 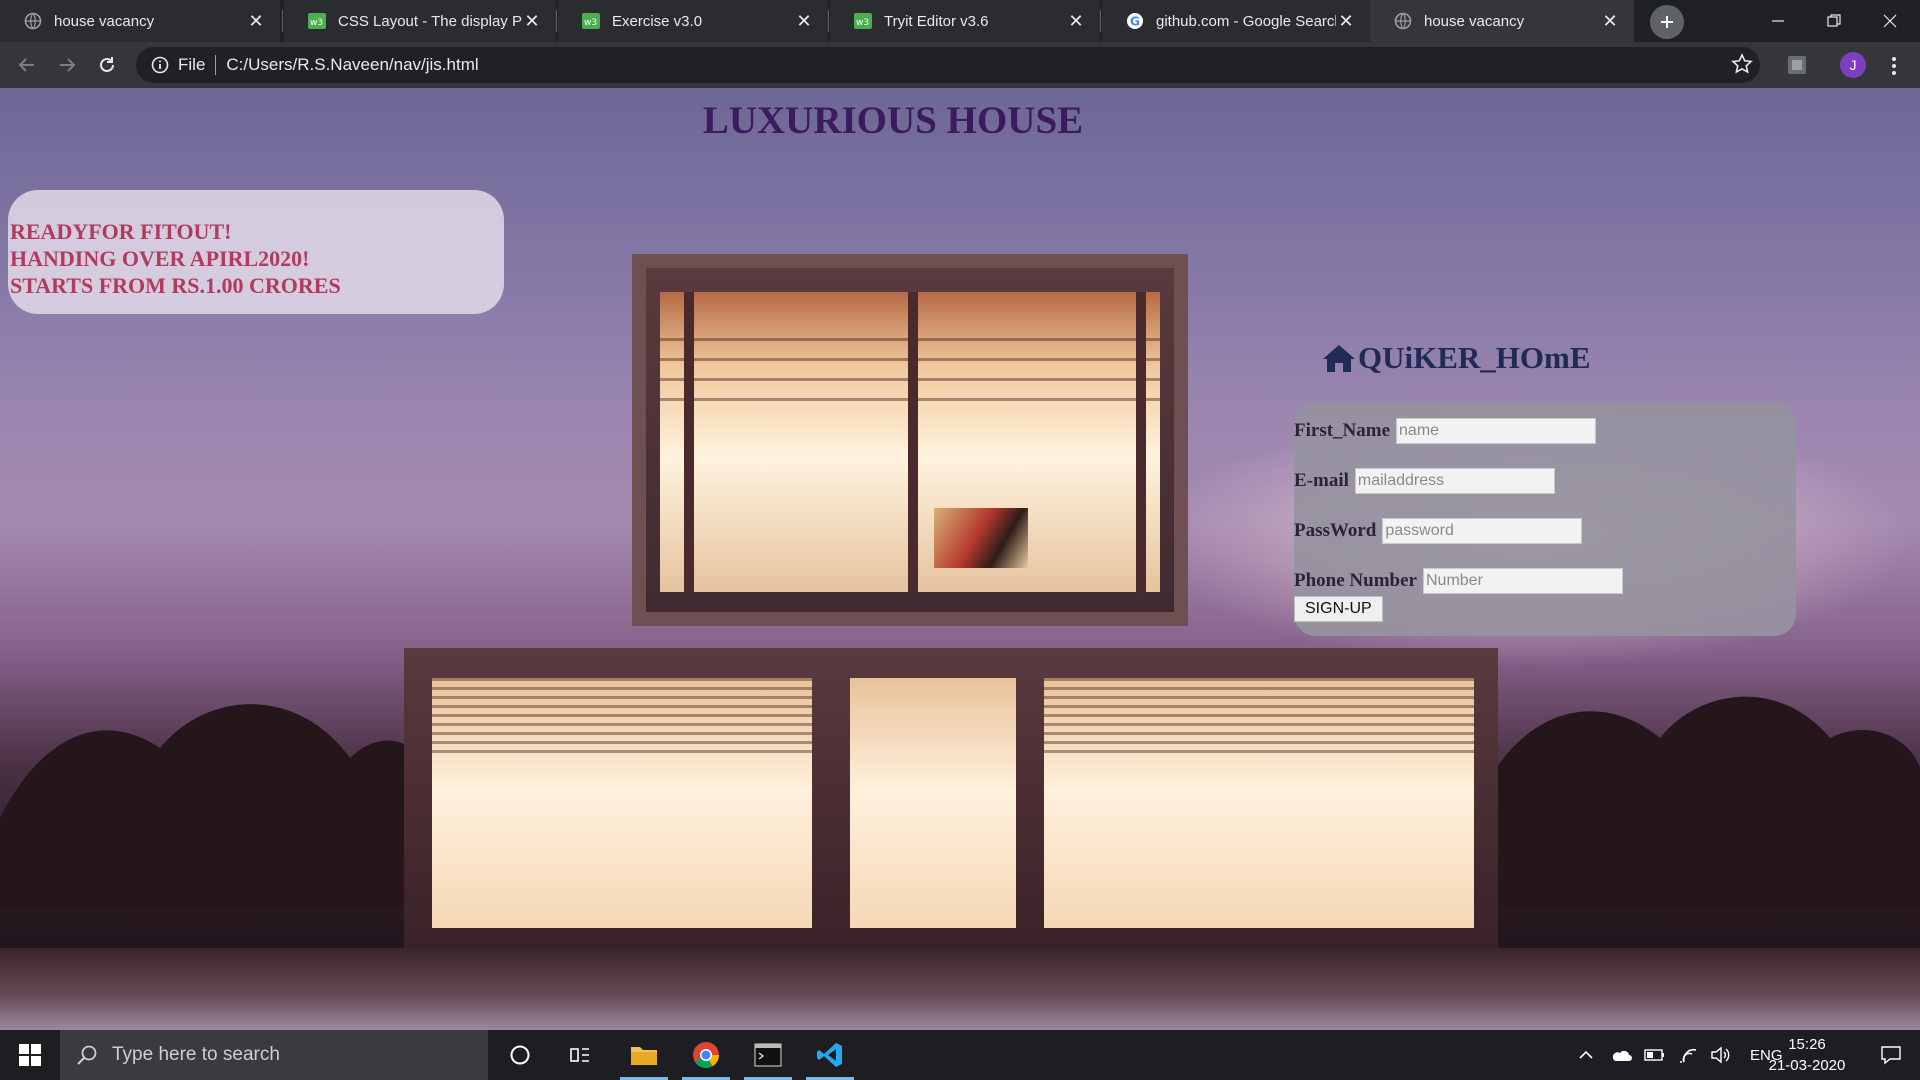 I want to click on tab-house-vacancy-1: house vacancy ✕, so click(x=140, y=21).